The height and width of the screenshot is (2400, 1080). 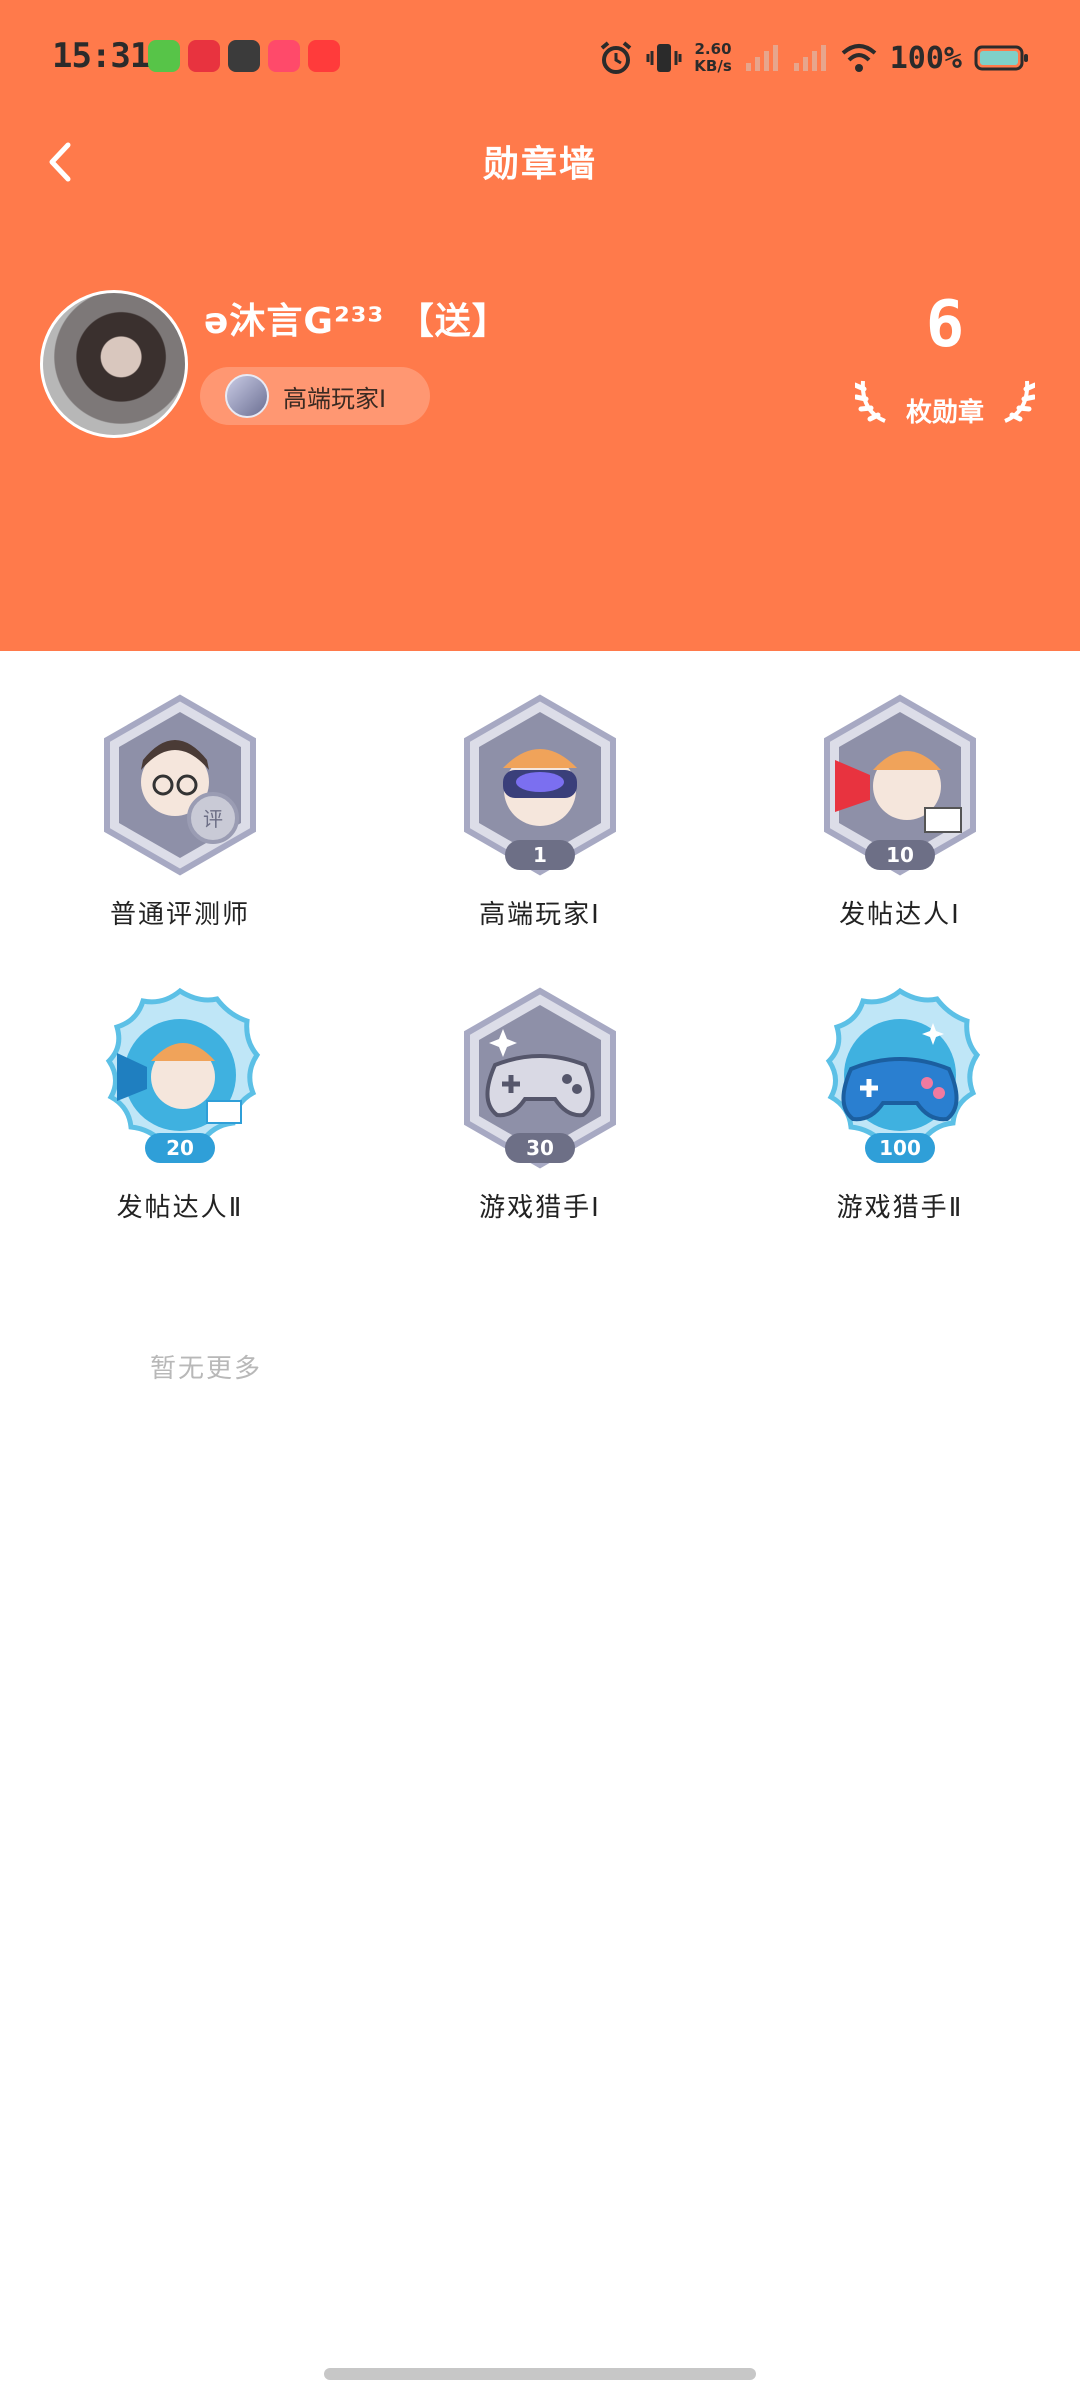 I want to click on laurel-left-icon, so click(x=870, y=401).